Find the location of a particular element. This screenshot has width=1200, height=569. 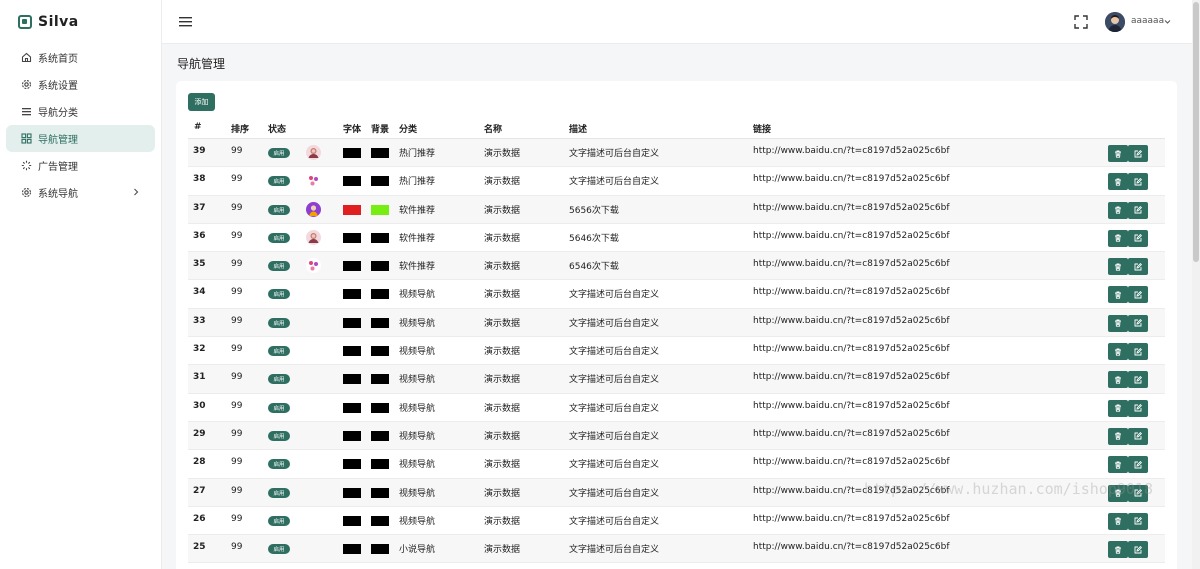

user-avatar is located at coordinates (1115, 22).